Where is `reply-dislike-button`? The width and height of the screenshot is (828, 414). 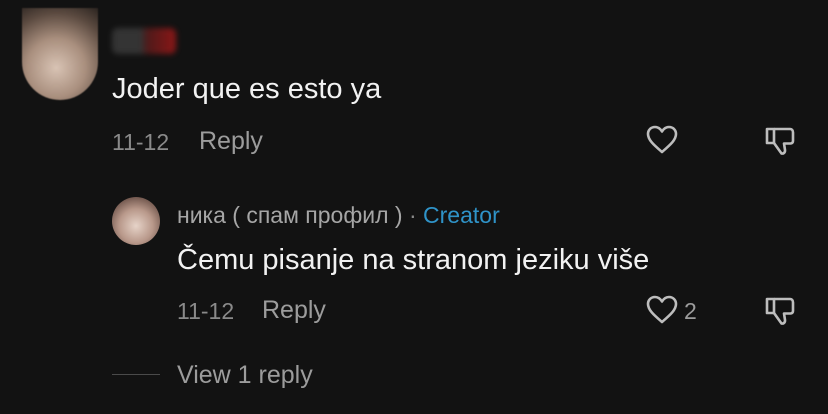 reply-dislike-button is located at coordinates (780, 311).